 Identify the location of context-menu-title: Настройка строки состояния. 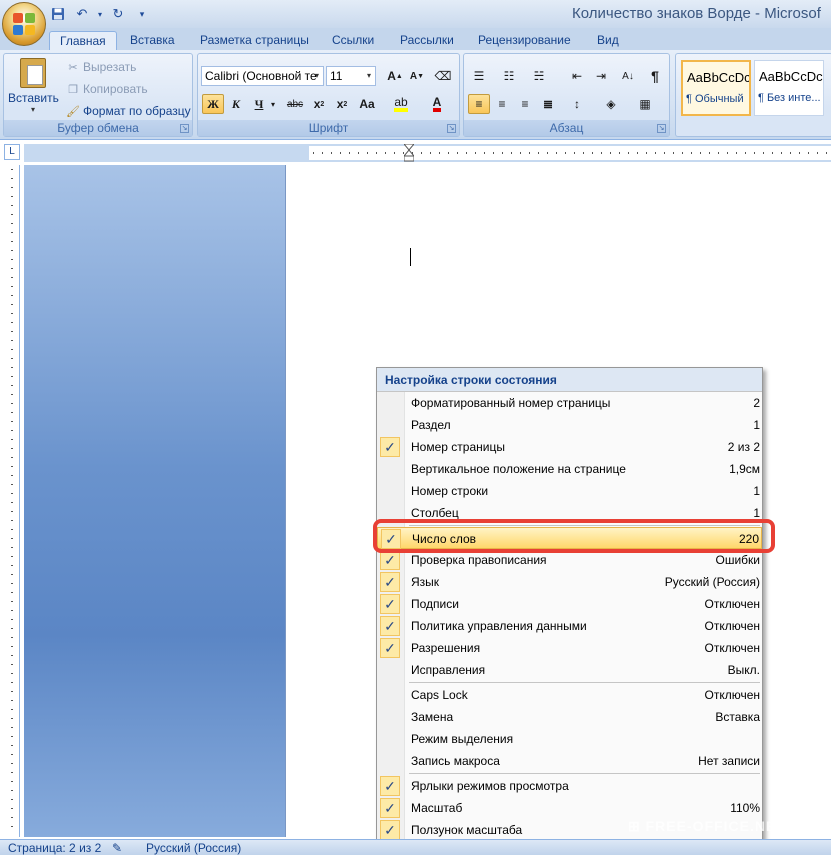
(569, 380).